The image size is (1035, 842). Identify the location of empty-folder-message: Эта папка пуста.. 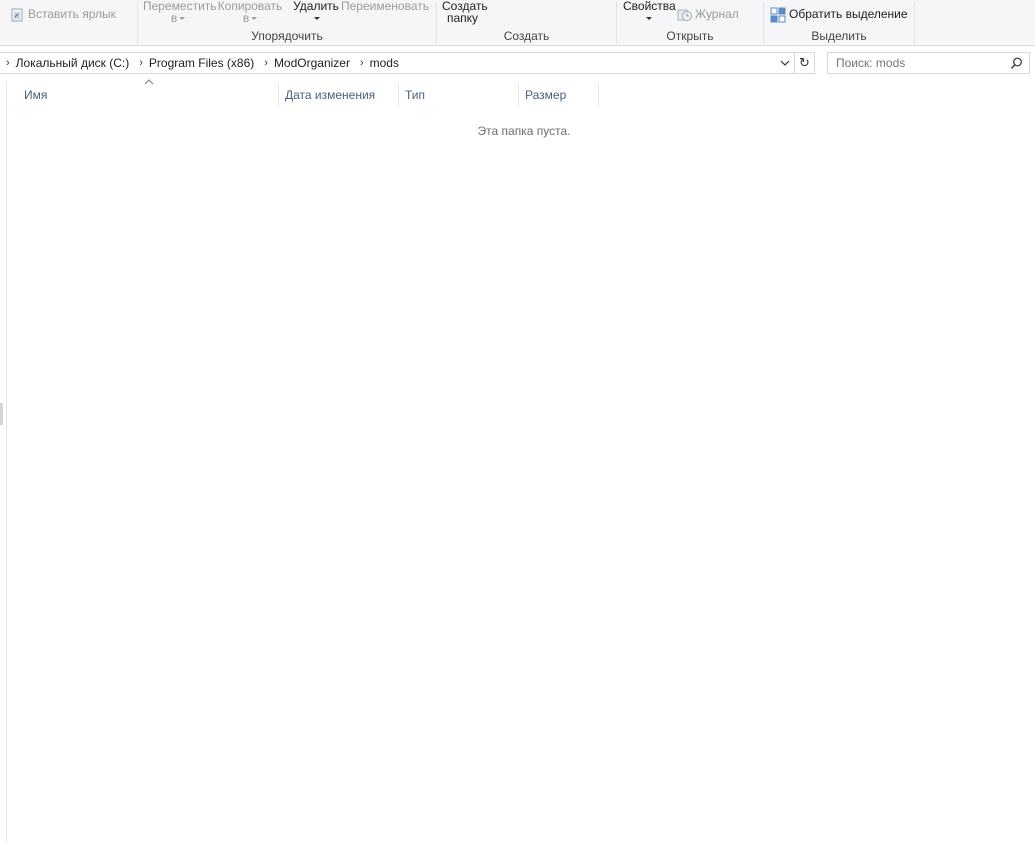
(524, 131).